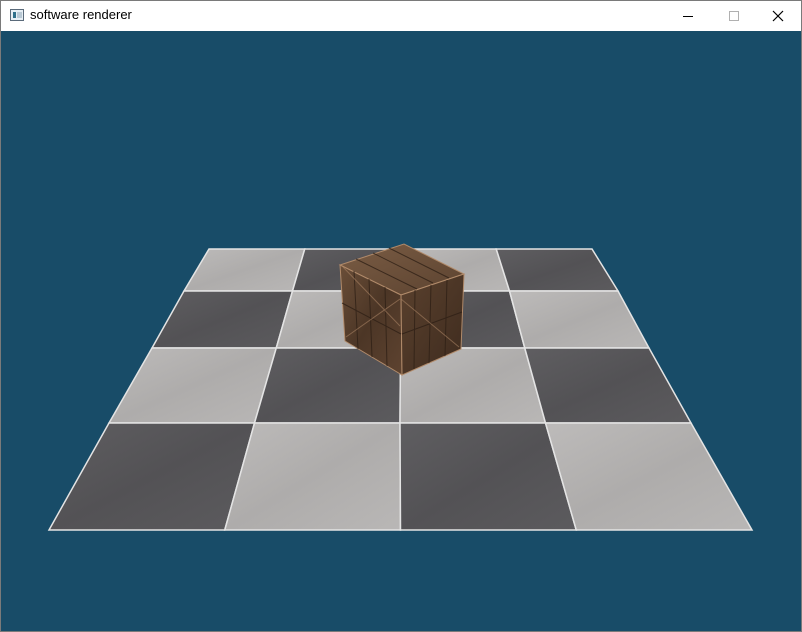 Image resolution: width=802 pixels, height=632 pixels. I want to click on minimize-icon, so click(688, 16).